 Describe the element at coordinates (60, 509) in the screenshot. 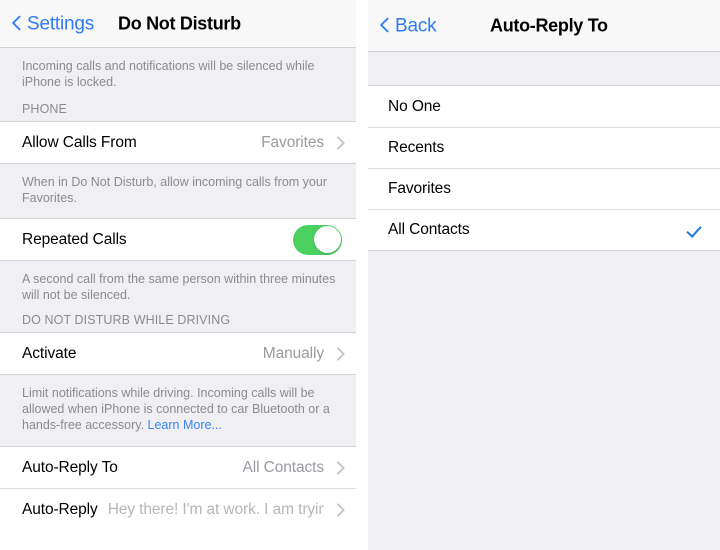

I see `auto-reply-label: Auto-Reply` at that location.